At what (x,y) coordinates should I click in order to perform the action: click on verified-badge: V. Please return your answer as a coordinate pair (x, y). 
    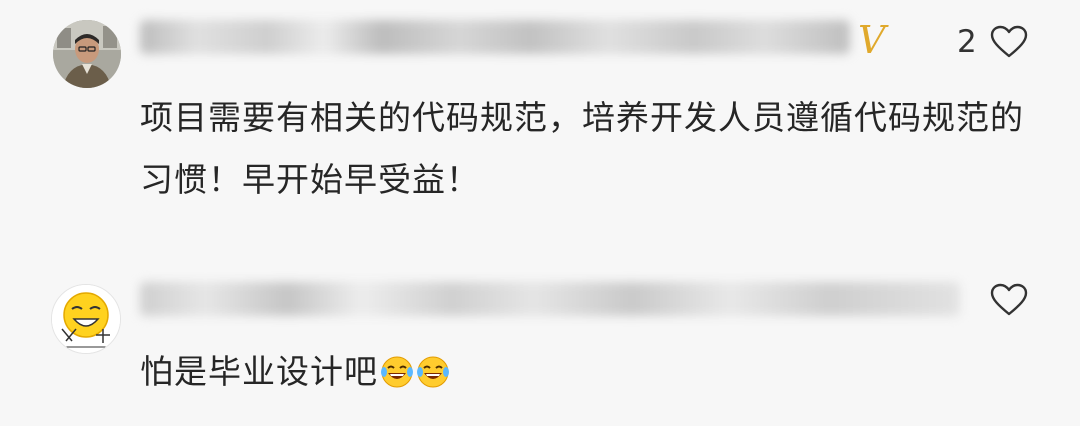
    Looking at the image, I should click on (872, 40).